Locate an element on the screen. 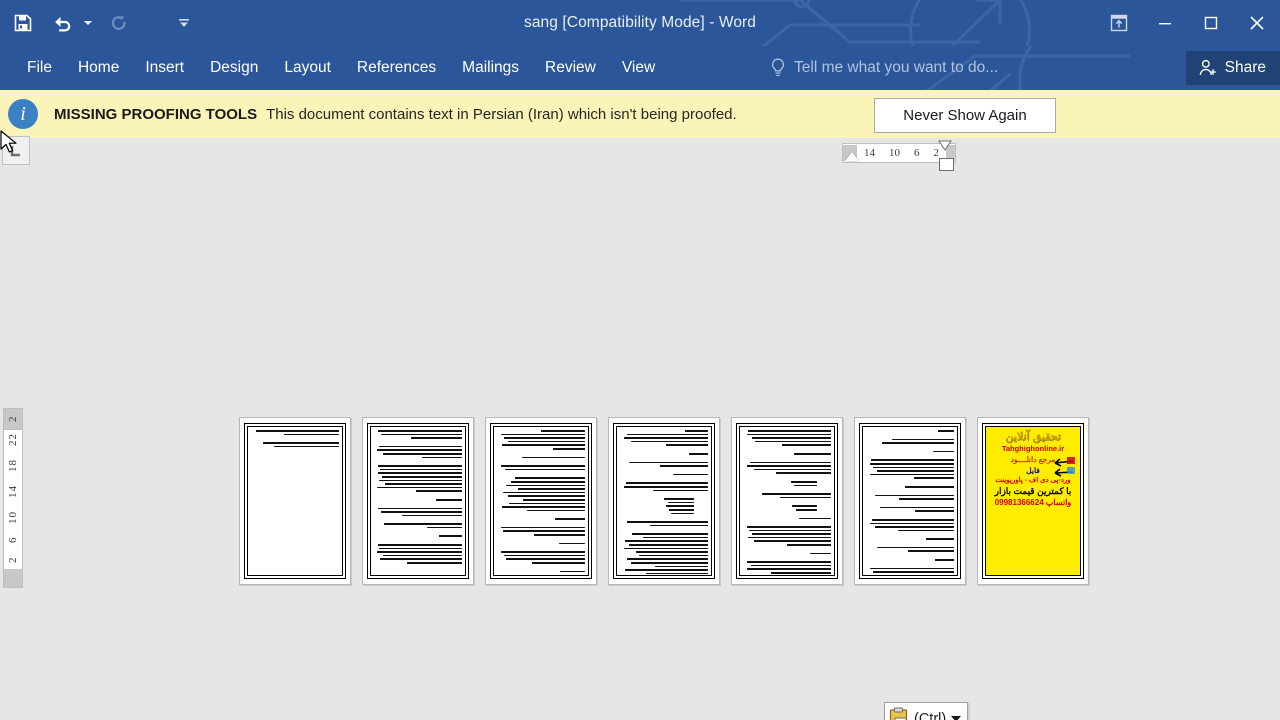 This screenshot has height=720, width=1280. advert-line-7: واتساپ 09981366624 is located at coordinates (1033, 502).